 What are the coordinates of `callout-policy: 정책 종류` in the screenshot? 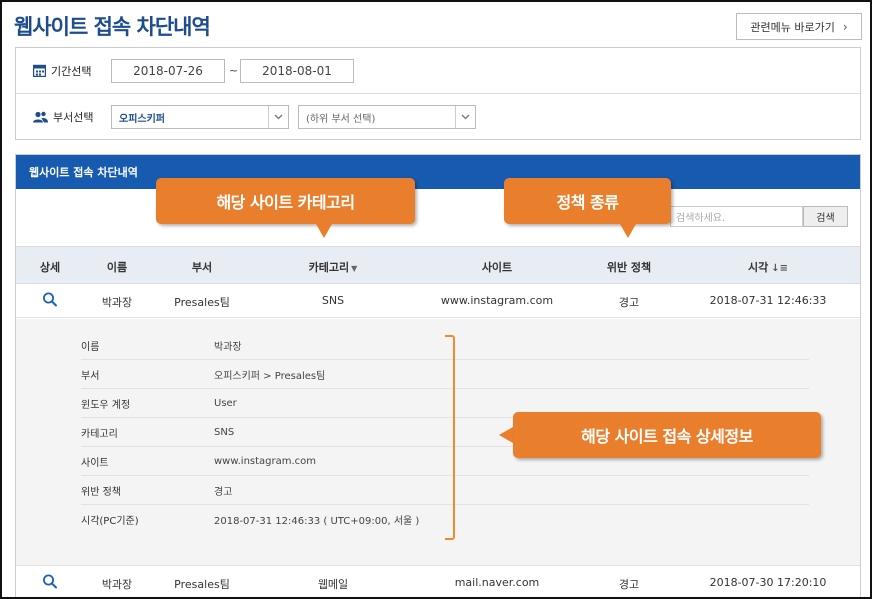 It's located at (587, 201).